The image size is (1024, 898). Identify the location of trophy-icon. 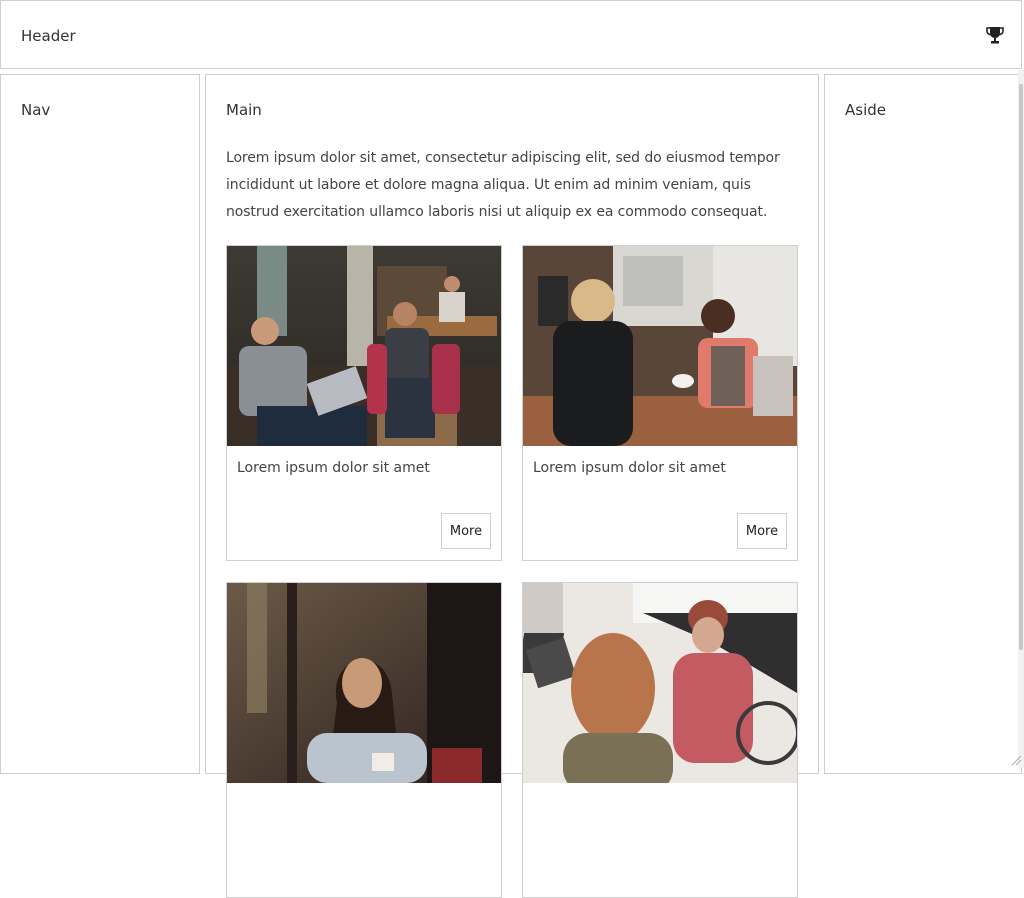
(995, 35).